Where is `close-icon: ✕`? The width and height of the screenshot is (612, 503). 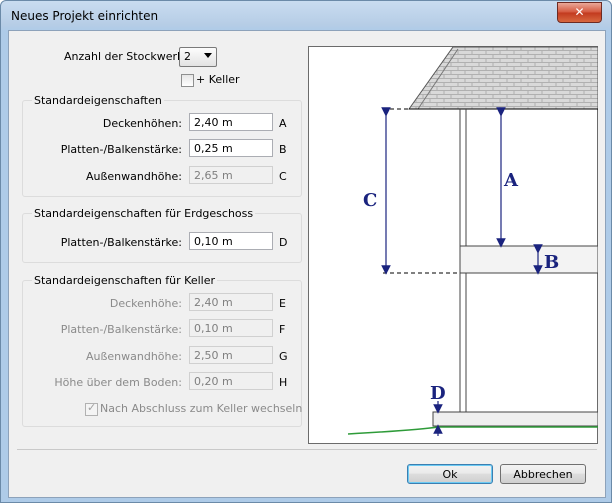 close-icon: ✕ is located at coordinates (579, 12).